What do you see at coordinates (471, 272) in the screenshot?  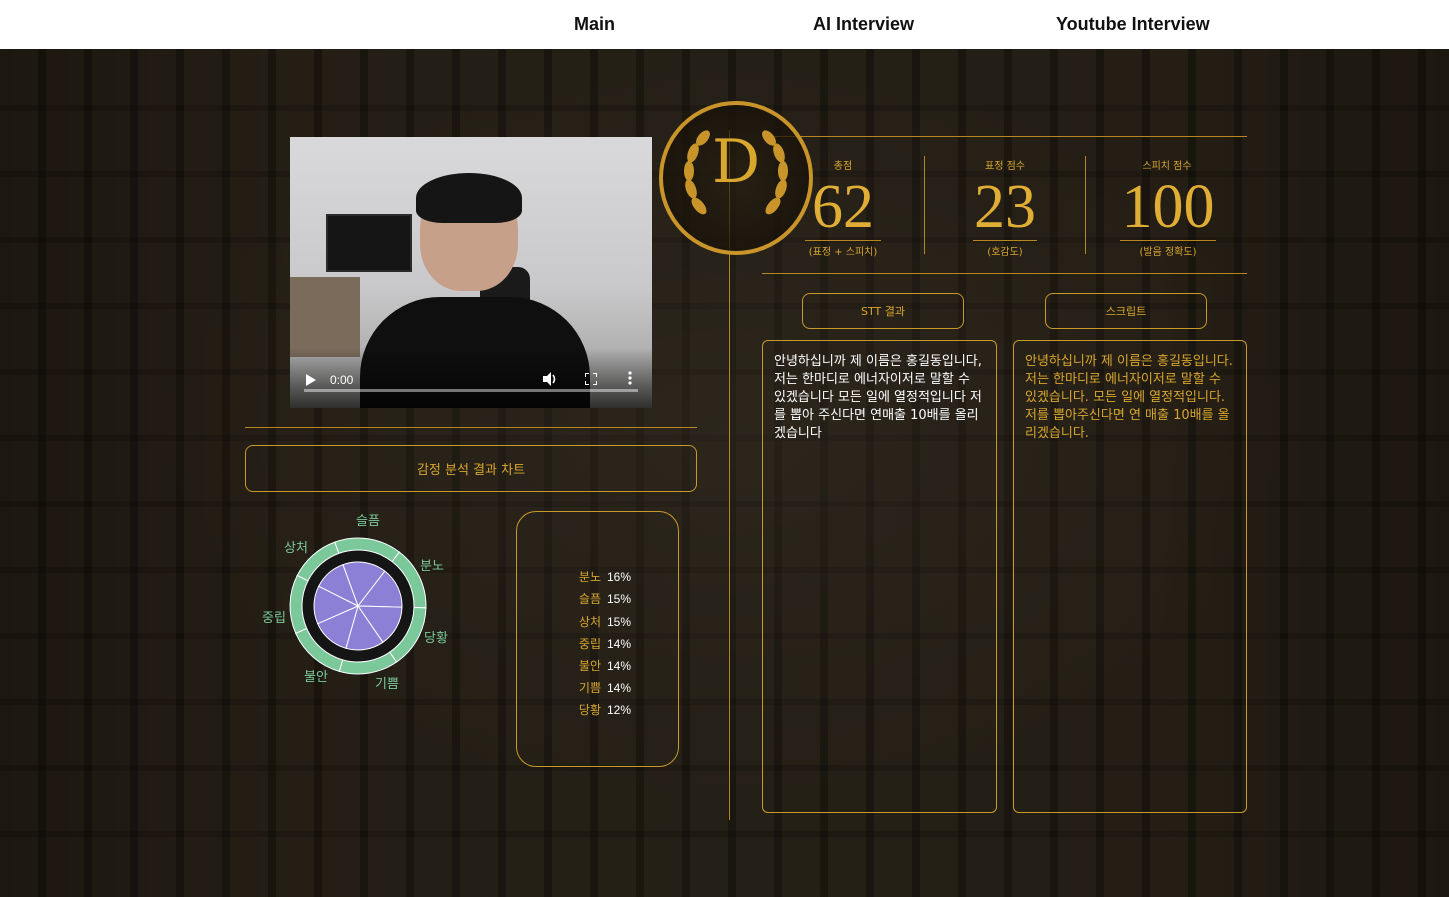 I see `interview-video-player: 0:00` at bounding box center [471, 272].